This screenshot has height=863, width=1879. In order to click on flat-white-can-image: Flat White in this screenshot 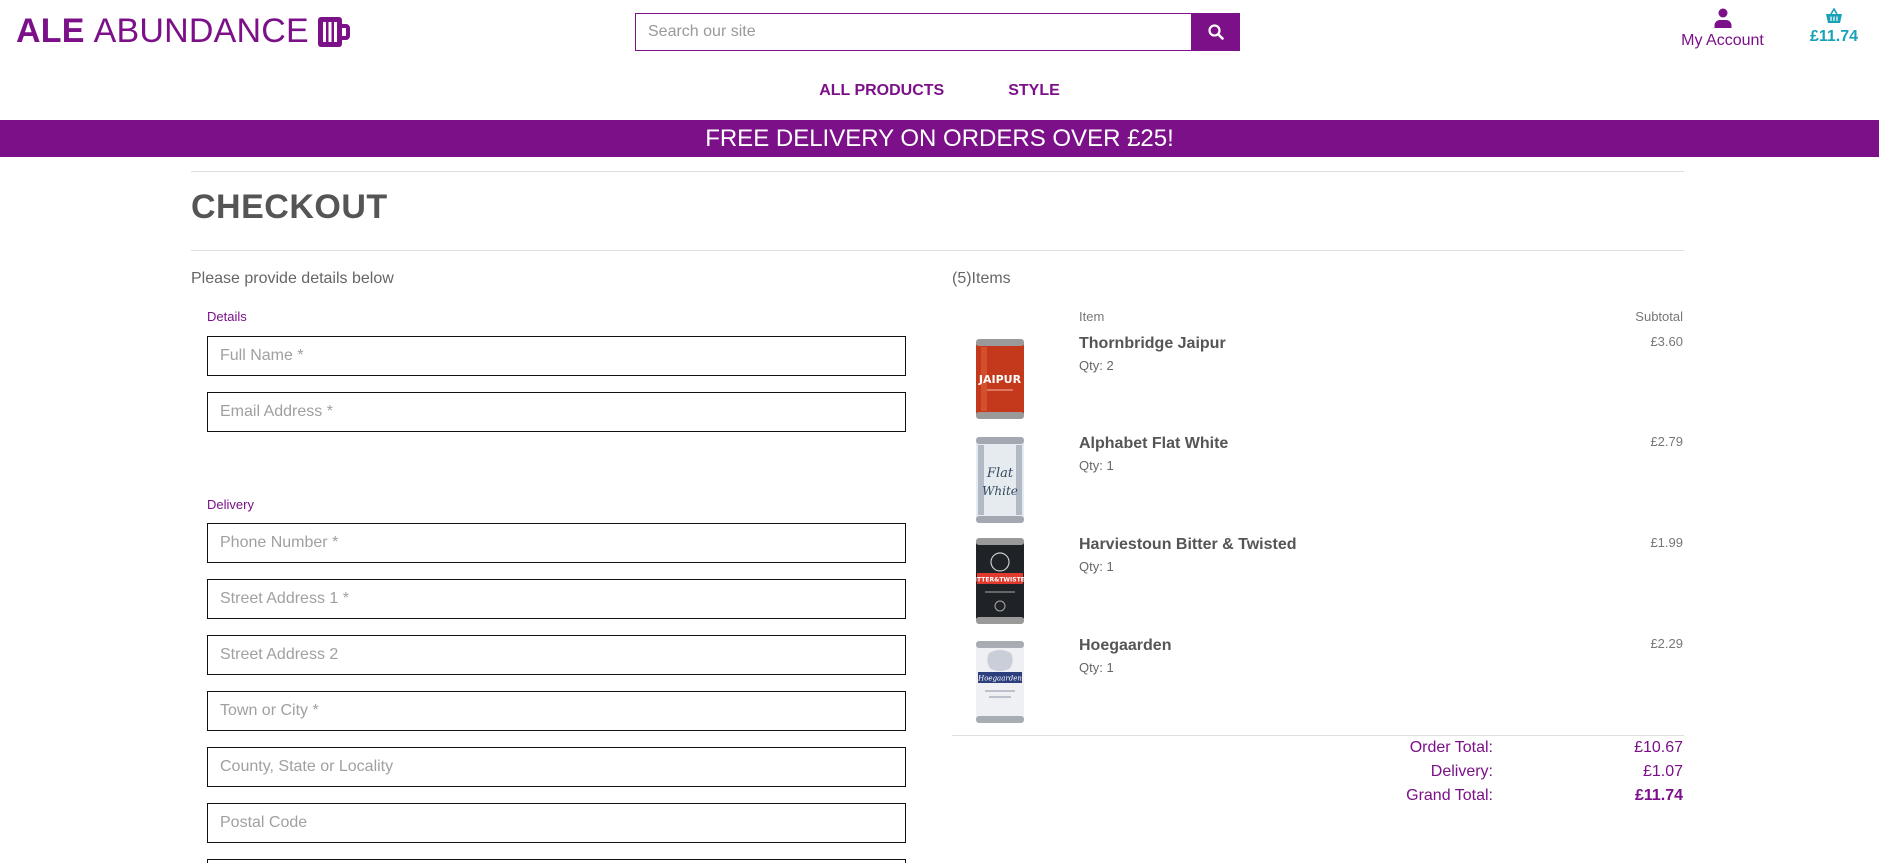, I will do `click(1000, 480)`.